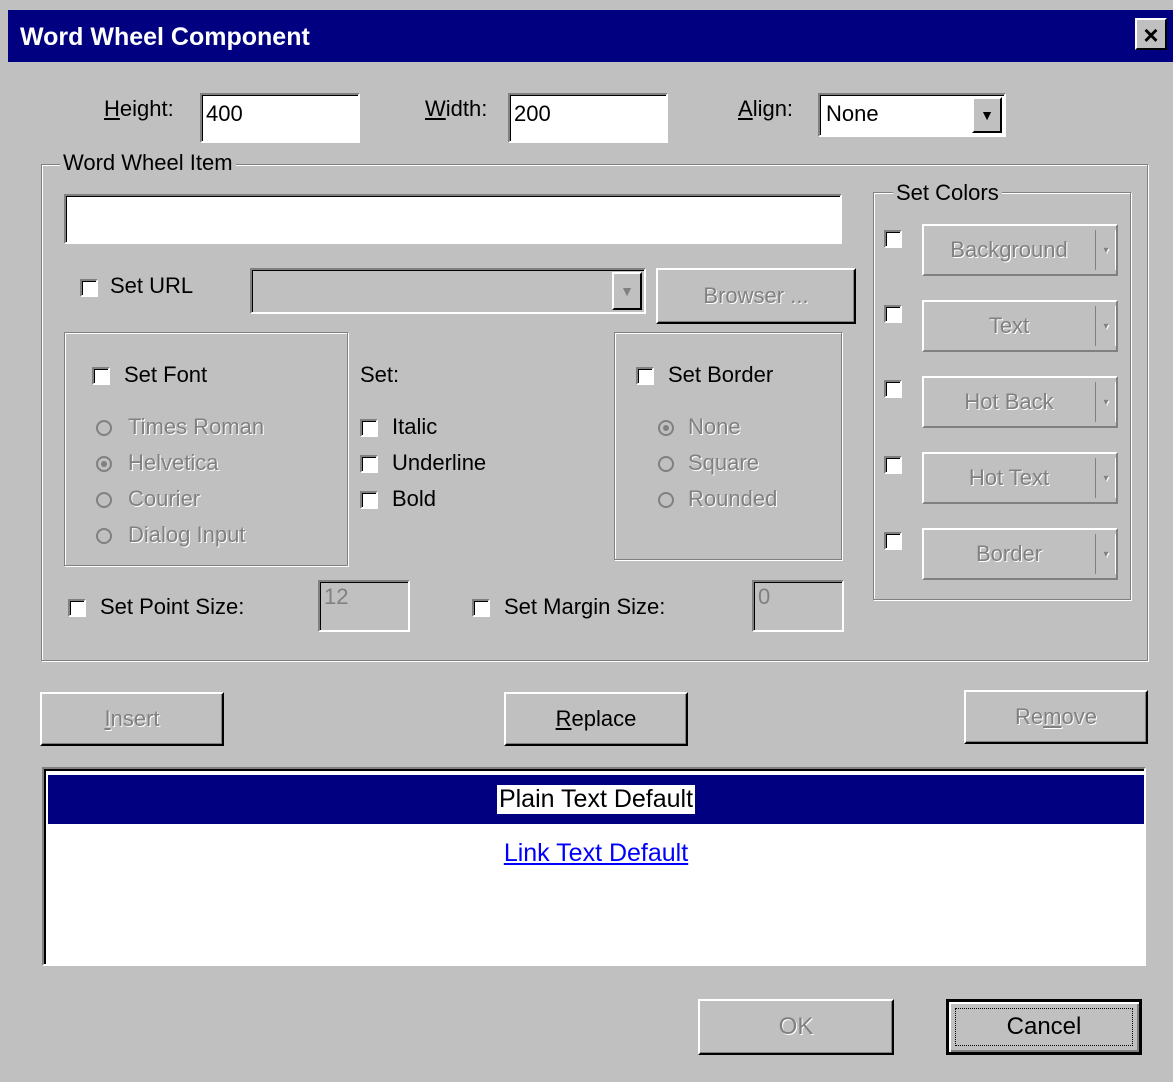 The width and height of the screenshot is (1173, 1082). Describe the element at coordinates (585, 606) in the screenshot. I see `set-margin-size-label: Set Margin Size:` at that location.